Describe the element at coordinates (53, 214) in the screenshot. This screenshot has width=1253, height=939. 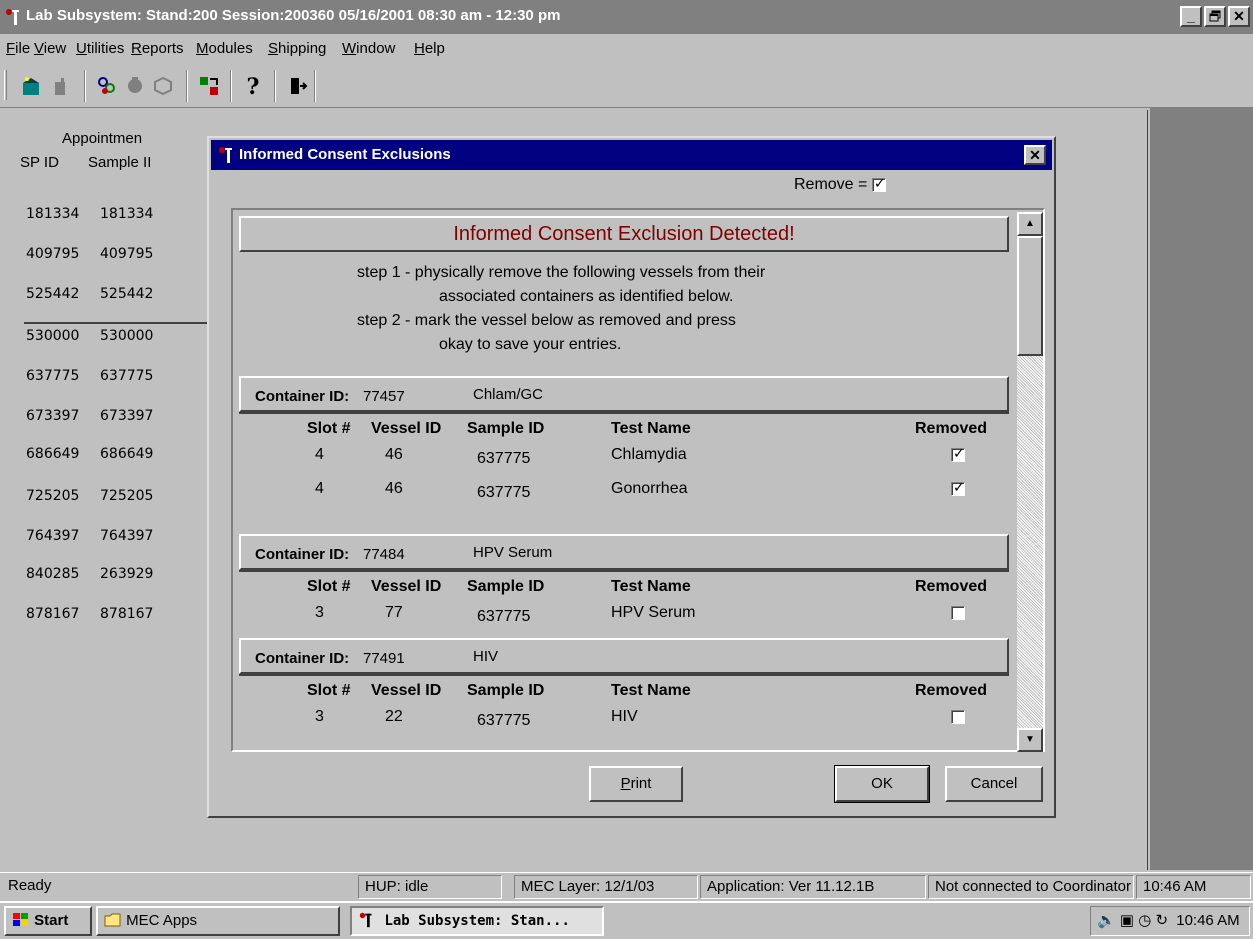
I see `sp-id-cell: 181334` at that location.